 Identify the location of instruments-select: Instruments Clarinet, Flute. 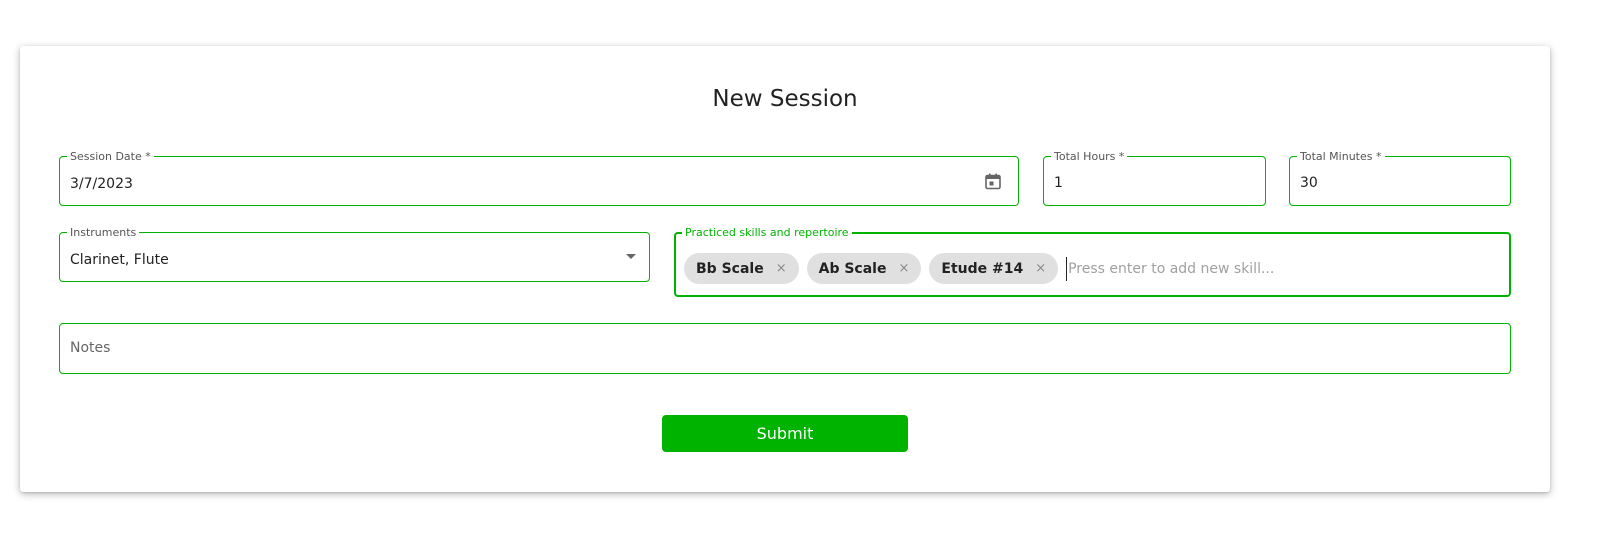
(354, 254).